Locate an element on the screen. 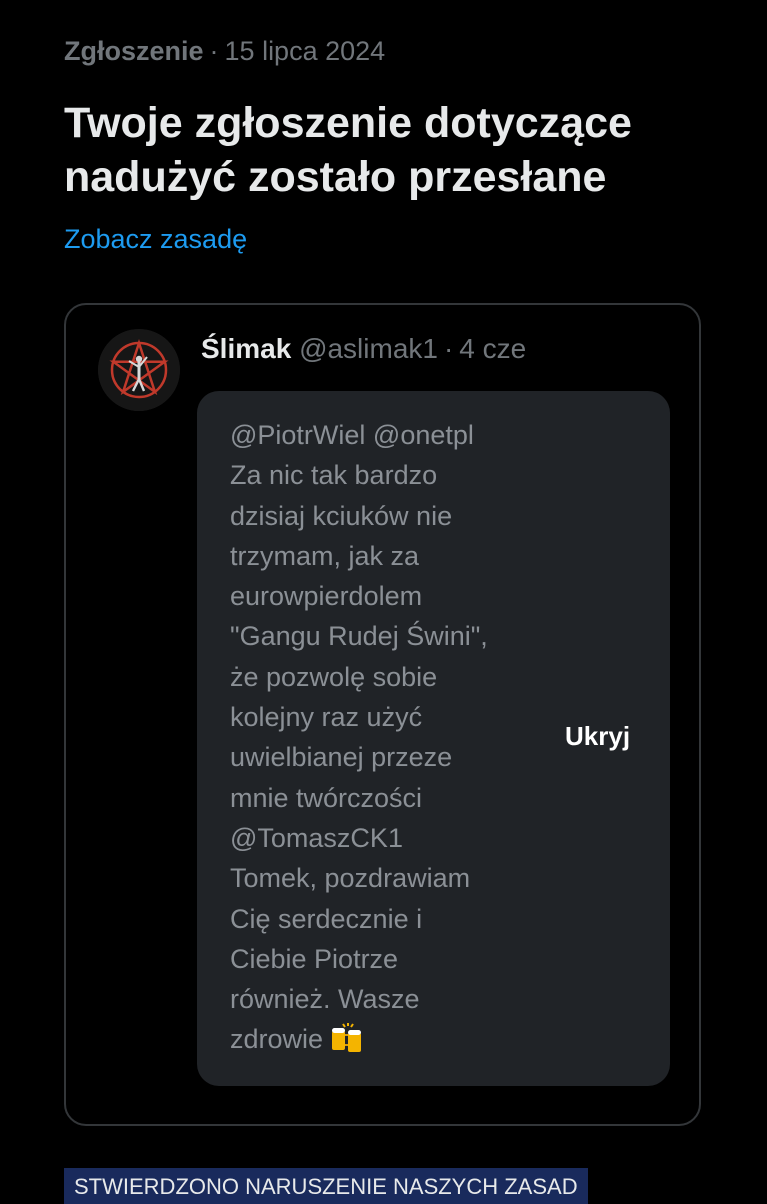 This screenshot has width=767, height=1204. hide-button: Ukryj is located at coordinates (597, 736).